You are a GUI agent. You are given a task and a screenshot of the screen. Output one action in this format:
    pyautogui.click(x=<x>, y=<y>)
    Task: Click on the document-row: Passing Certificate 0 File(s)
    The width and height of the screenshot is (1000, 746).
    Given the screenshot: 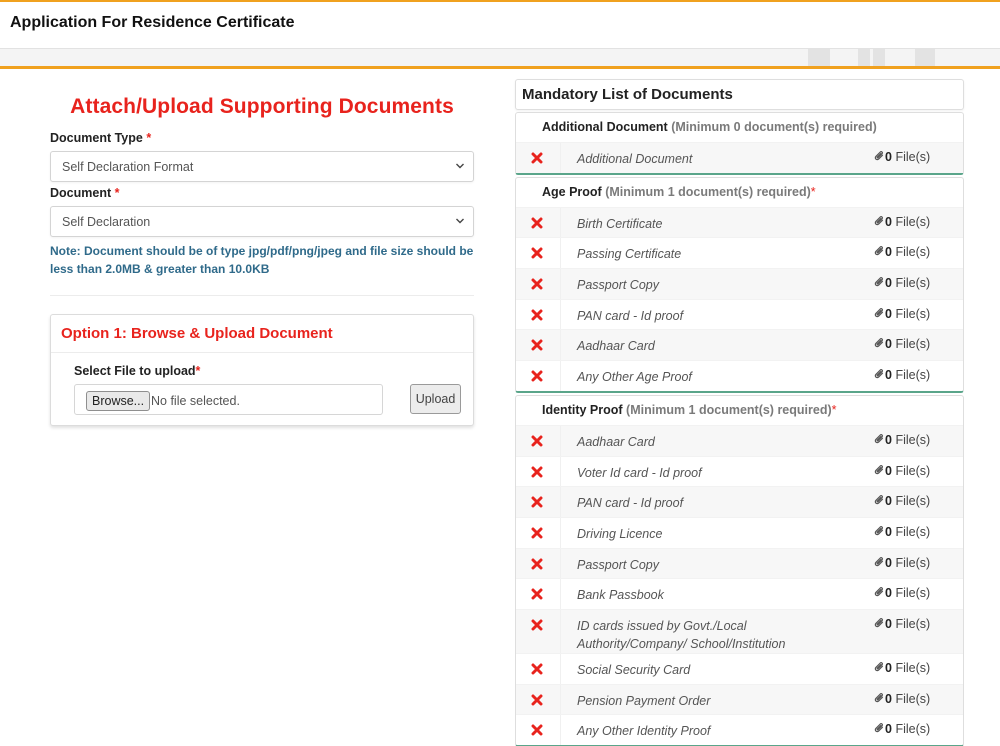 What is the action you would take?
    pyautogui.click(x=739, y=253)
    